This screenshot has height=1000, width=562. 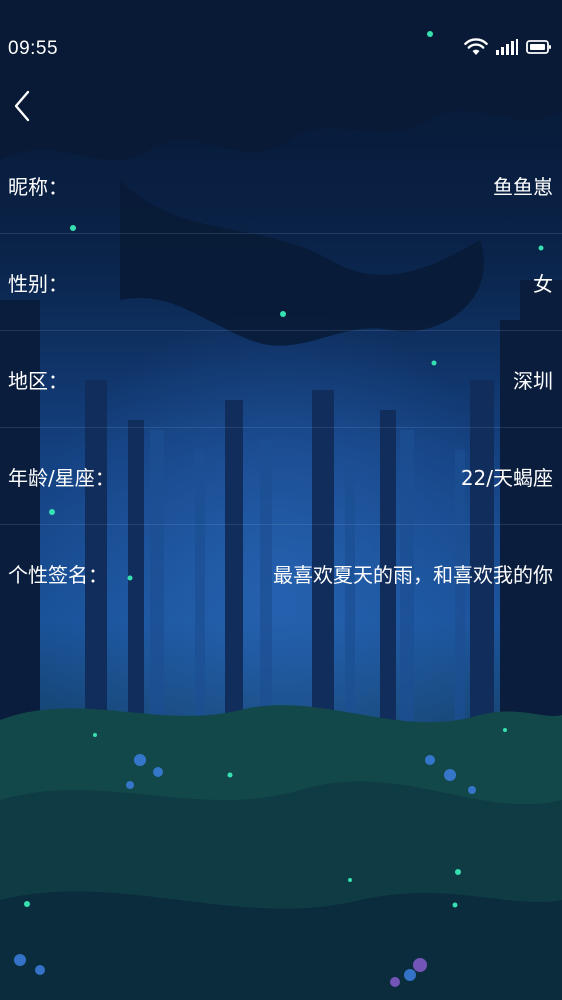 What do you see at coordinates (33, 48) in the screenshot?
I see `status-time: 09:55` at bounding box center [33, 48].